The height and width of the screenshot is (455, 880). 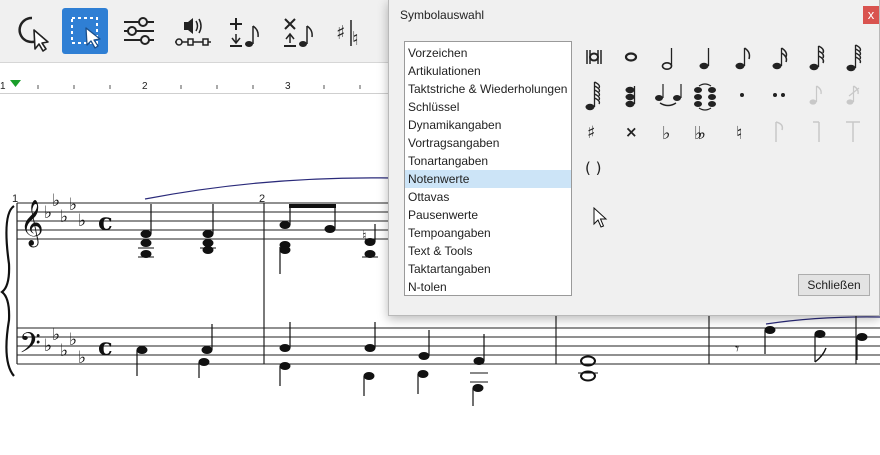 I want to click on playback-position-marker-icon, so click(x=15, y=83).